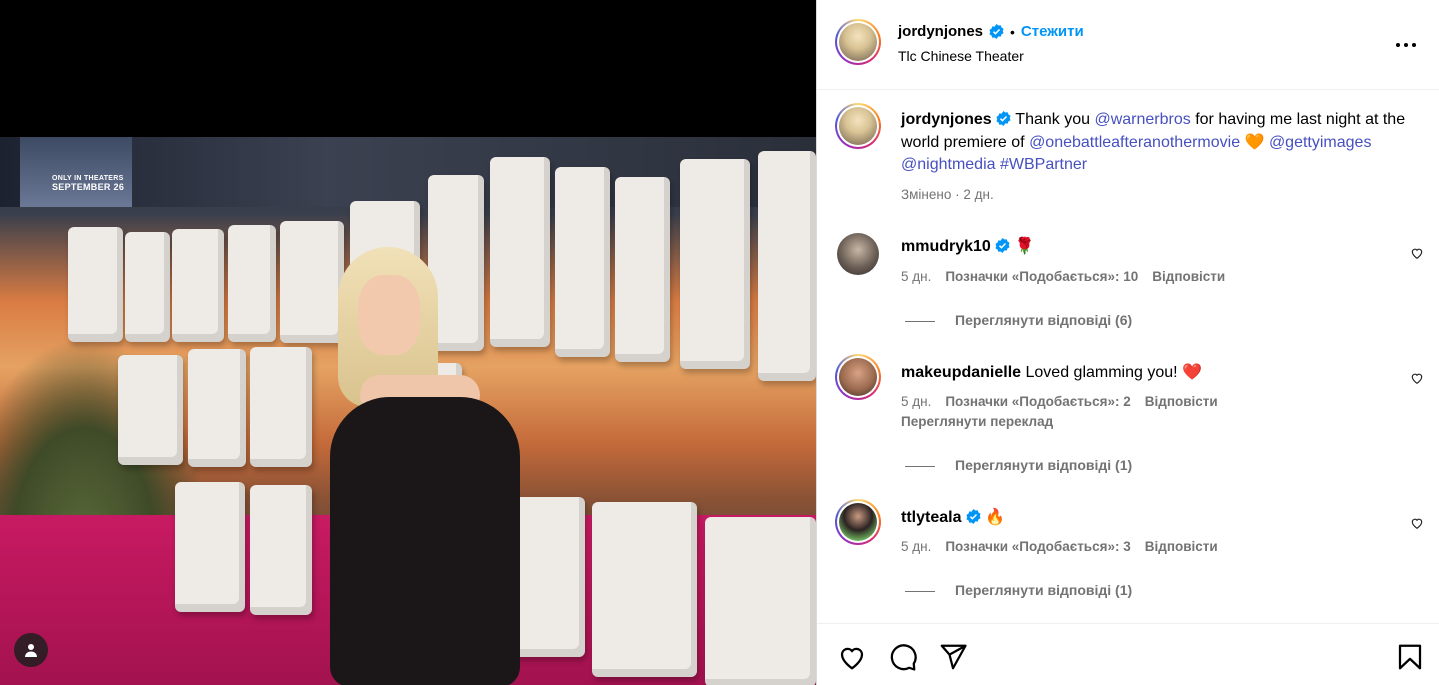  I want to click on caption-avatar-ring, so click(858, 126).